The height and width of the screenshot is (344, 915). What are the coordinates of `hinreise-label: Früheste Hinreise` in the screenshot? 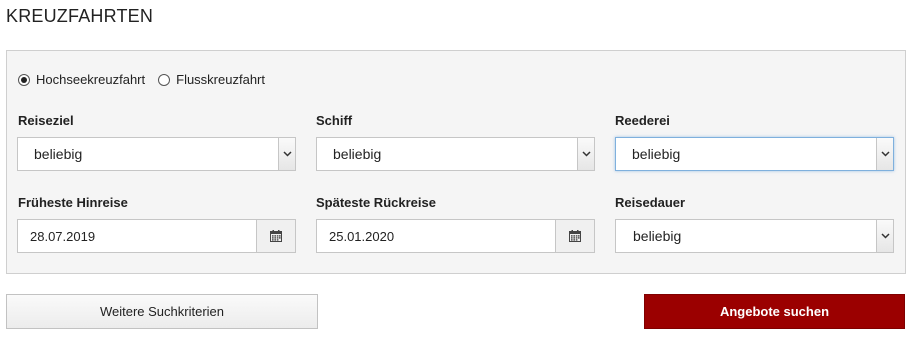 It's located at (73, 202).